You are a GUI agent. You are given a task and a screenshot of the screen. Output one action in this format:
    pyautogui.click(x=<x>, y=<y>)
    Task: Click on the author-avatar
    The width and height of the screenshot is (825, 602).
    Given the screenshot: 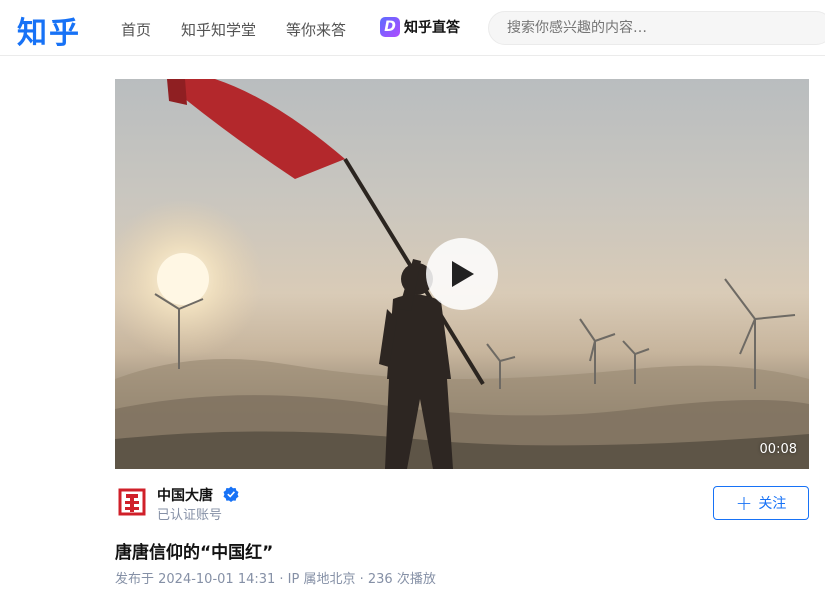 What is the action you would take?
    pyautogui.click(x=132, y=502)
    